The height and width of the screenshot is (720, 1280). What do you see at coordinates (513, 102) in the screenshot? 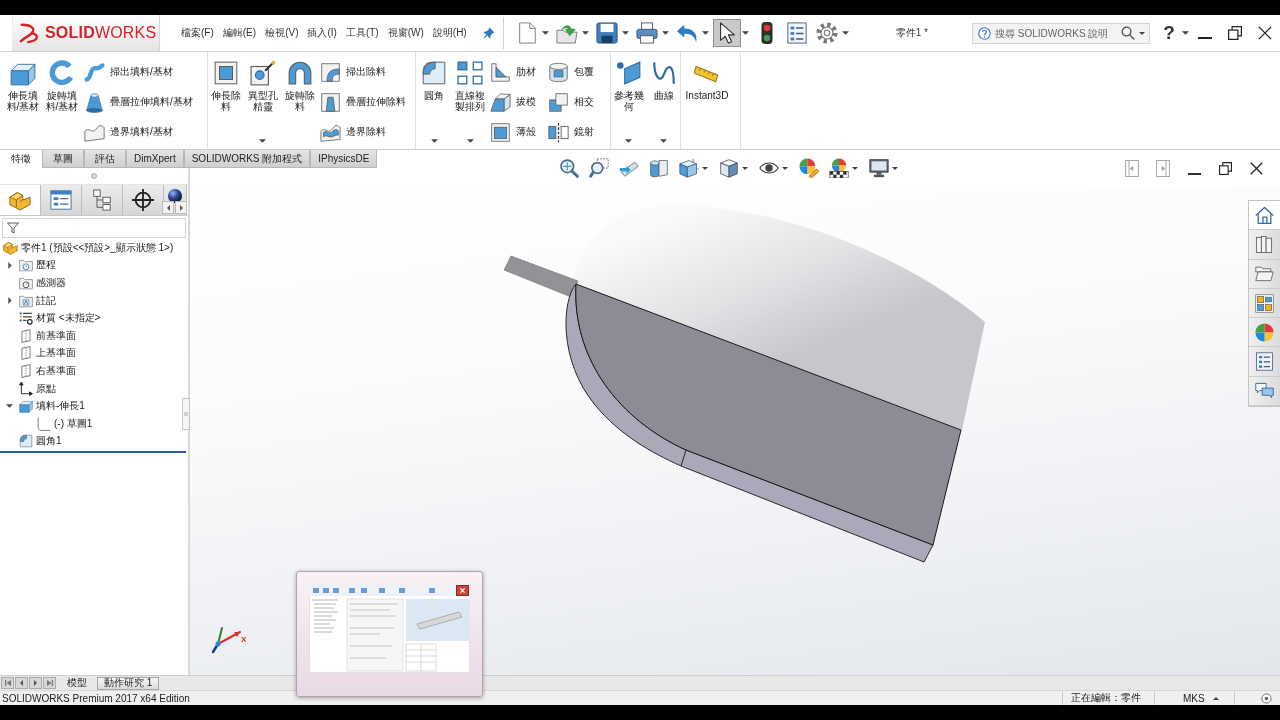
I see `ribbon-button: 拔模` at bounding box center [513, 102].